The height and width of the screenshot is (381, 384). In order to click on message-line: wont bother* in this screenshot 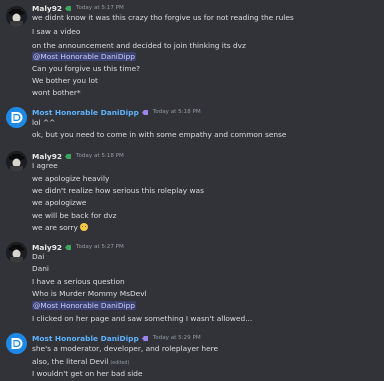, I will do `click(56, 92)`.